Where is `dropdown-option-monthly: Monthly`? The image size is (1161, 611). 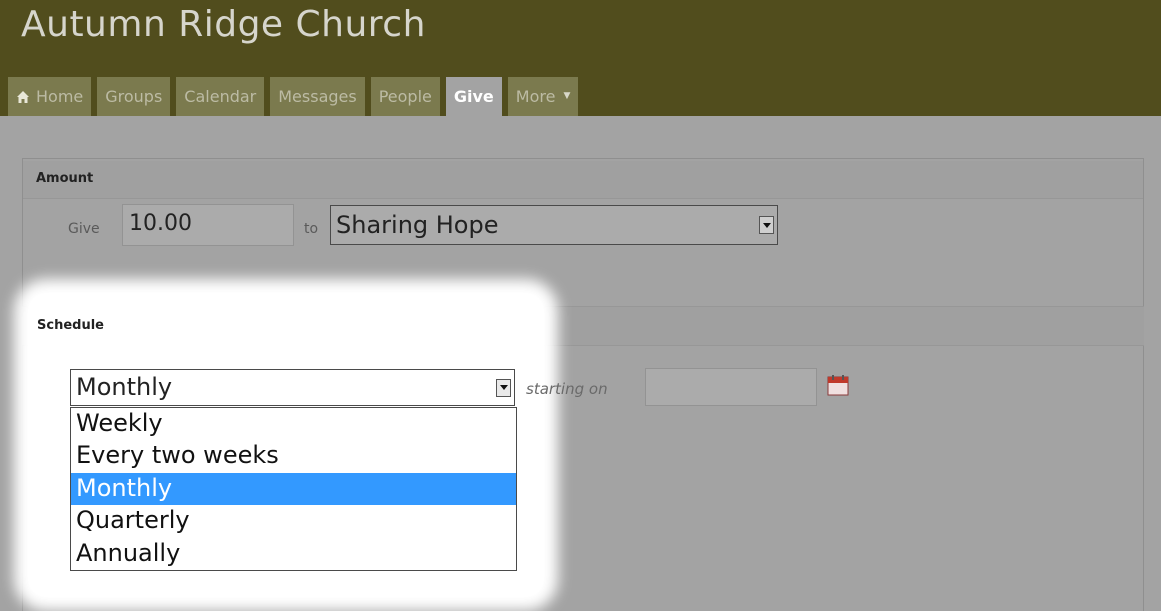 dropdown-option-monthly: Monthly is located at coordinates (293, 489).